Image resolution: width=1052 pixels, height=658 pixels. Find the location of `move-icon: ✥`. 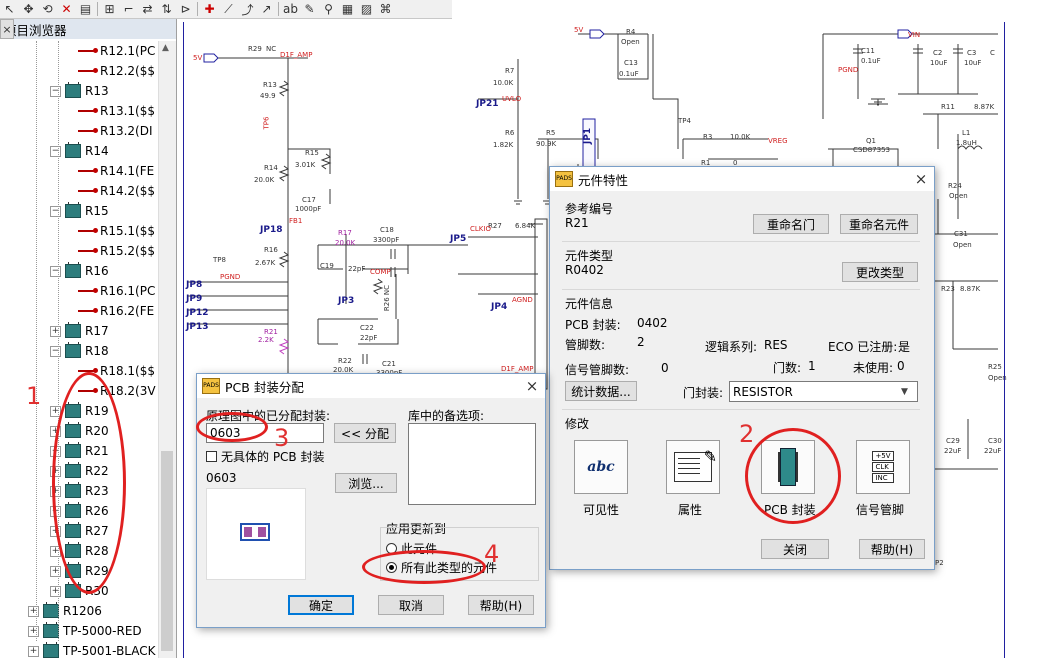

move-icon: ✥ is located at coordinates (28, 9).